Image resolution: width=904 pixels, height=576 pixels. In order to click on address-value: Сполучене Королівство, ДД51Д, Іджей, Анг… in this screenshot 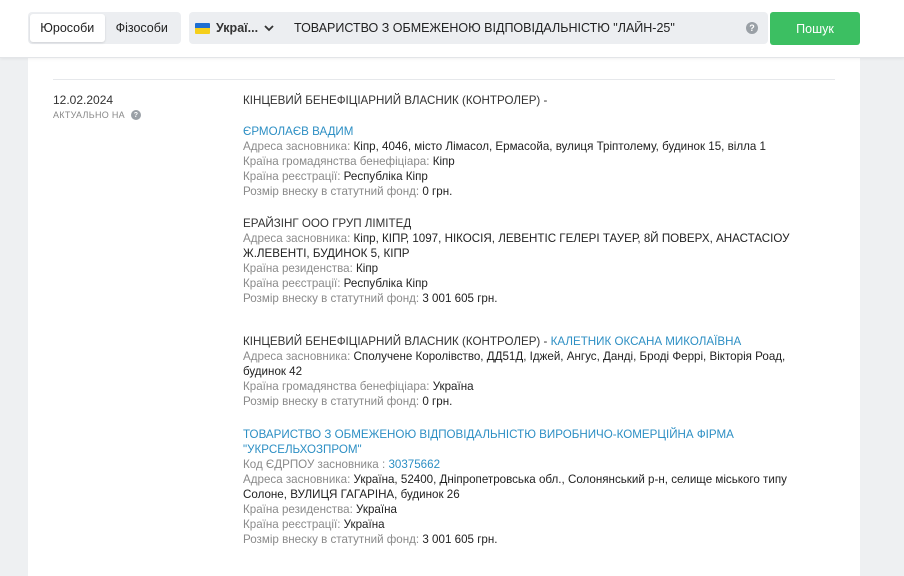, I will do `click(569, 356)`.